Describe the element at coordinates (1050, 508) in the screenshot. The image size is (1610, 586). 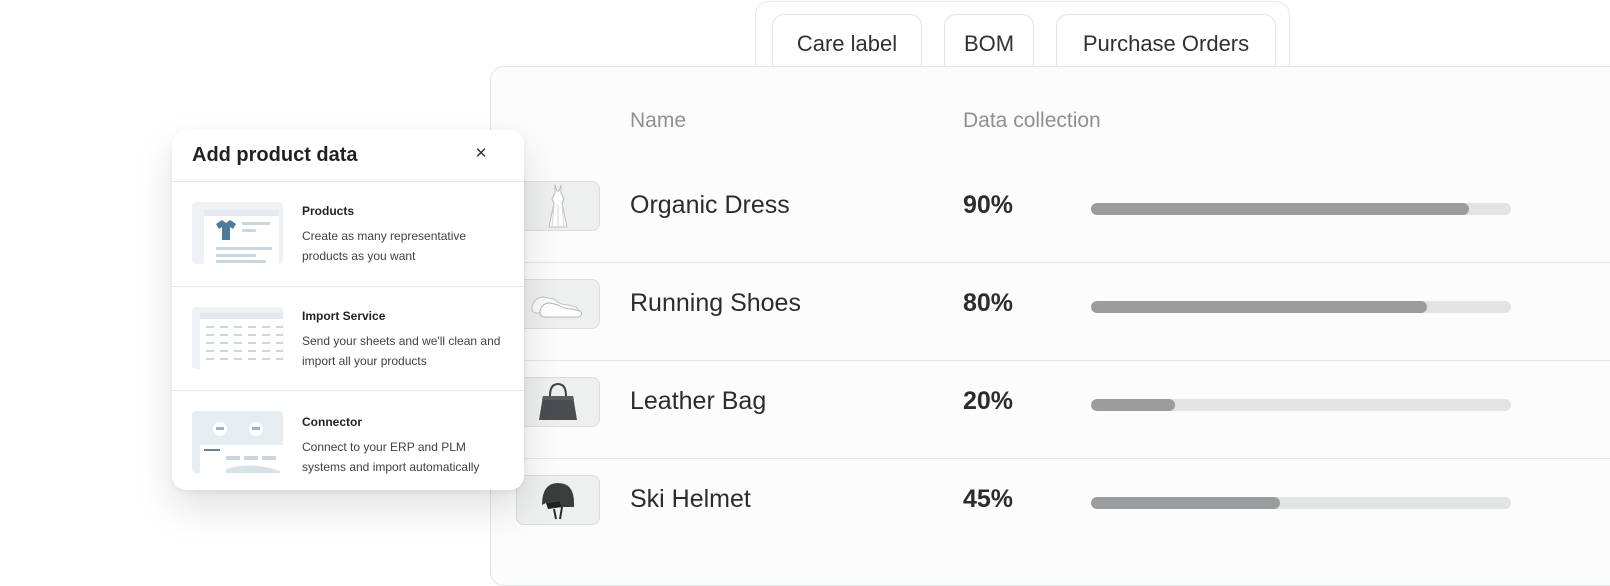
I see `table-row: Ski Helmet 45%` at that location.